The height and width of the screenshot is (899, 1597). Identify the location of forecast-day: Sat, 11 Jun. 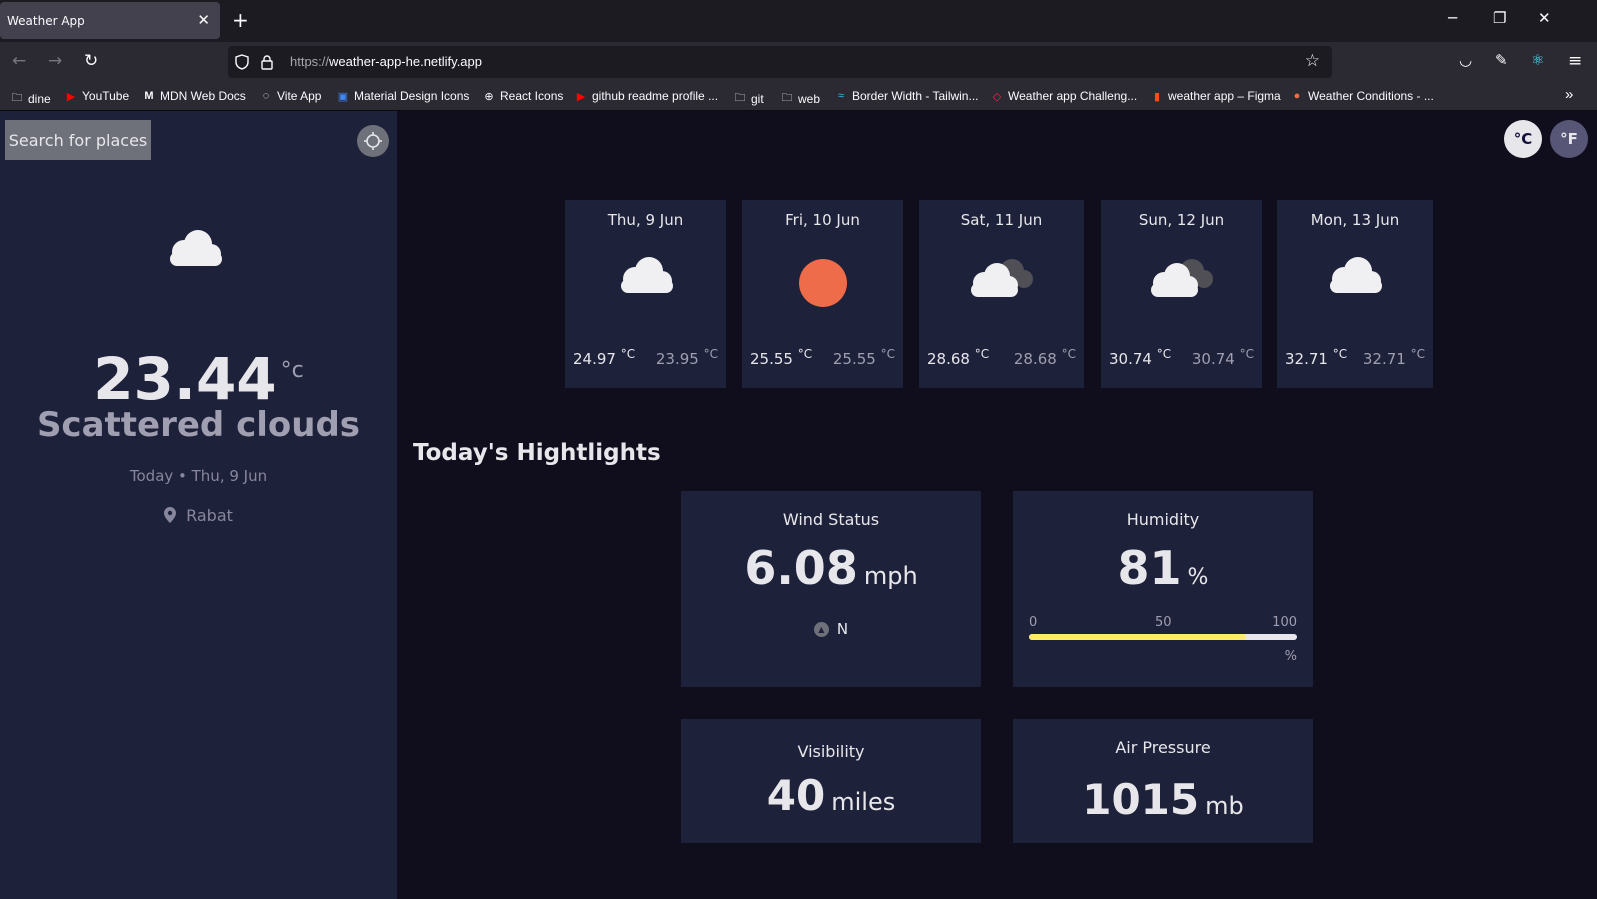
(1001, 220).